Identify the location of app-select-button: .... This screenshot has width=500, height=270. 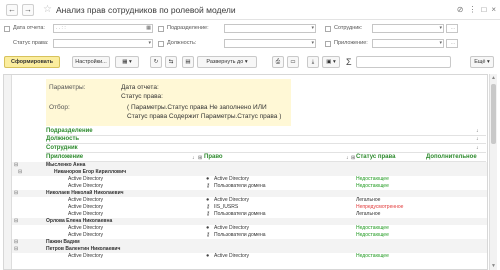
(452, 43).